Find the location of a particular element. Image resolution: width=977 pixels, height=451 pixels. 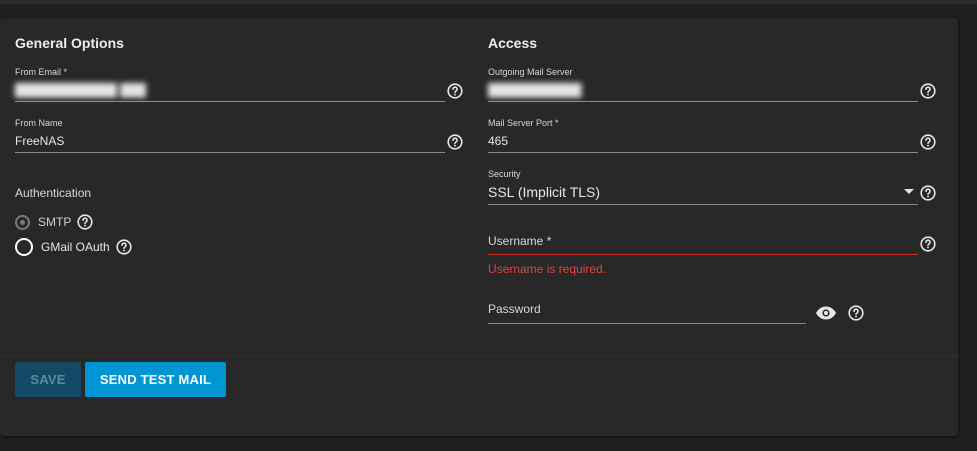

from-name-field: From Name FreeNAS is located at coordinates (240, 136).